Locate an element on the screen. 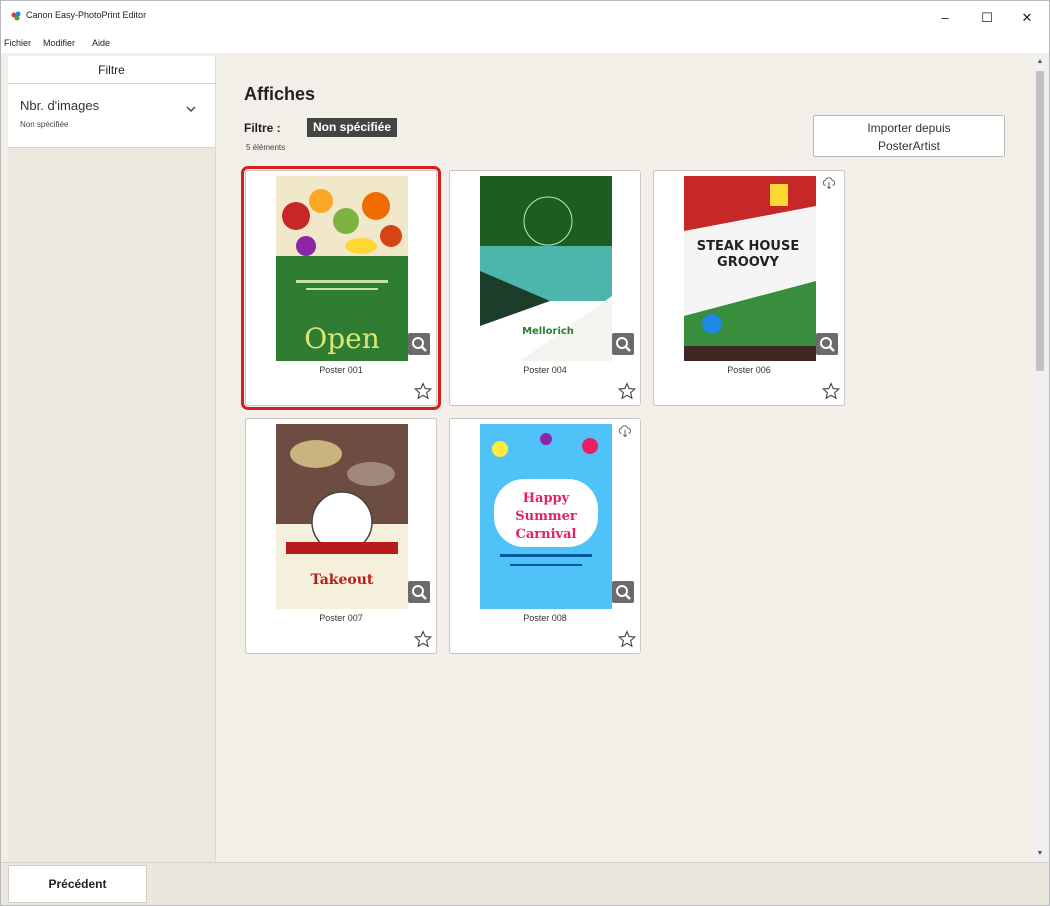 The width and height of the screenshot is (1050, 906). poster-thumbnail: Happy Summer Carnival is located at coordinates (546, 516).